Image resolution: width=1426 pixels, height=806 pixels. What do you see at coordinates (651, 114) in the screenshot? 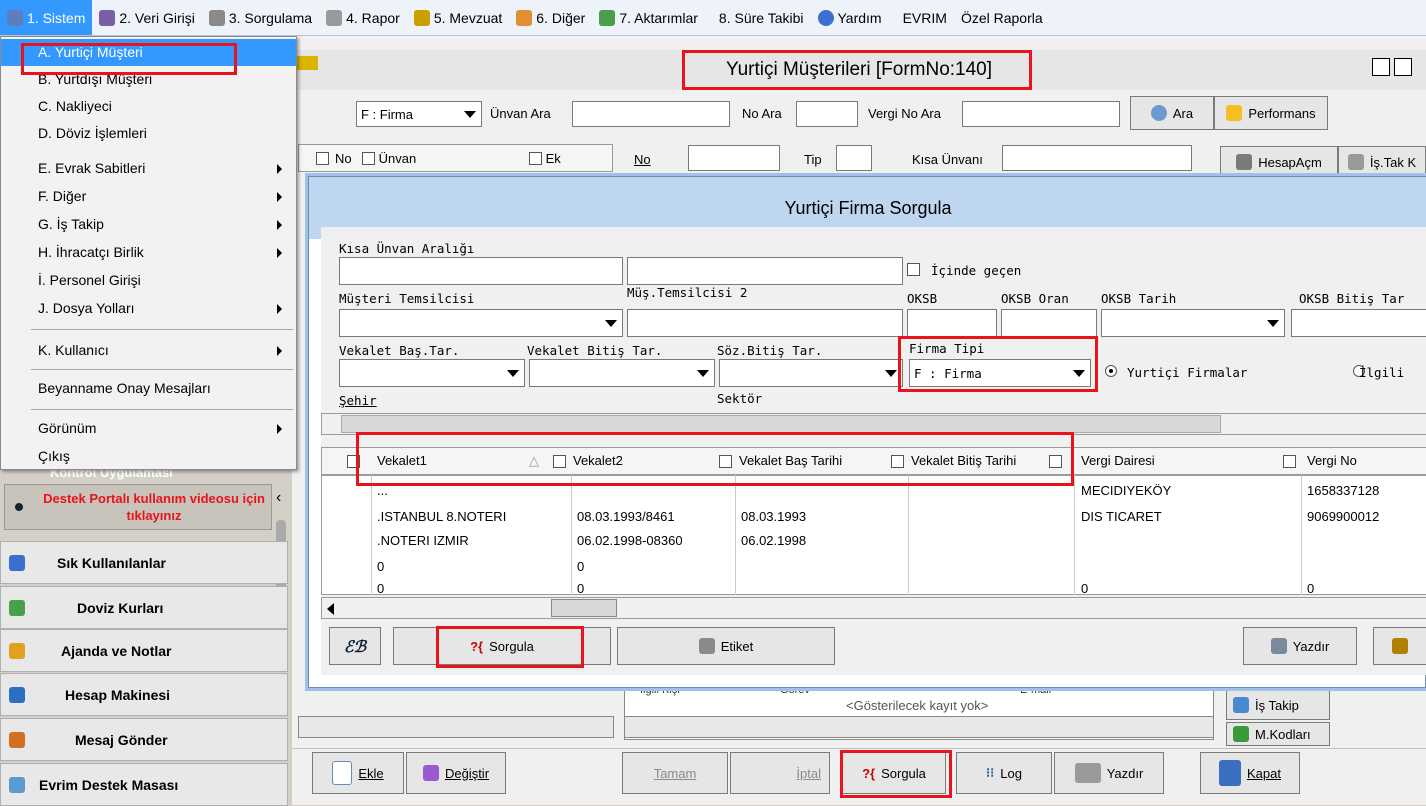
I see `unvan-ara-input` at bounding box center [651, 114].